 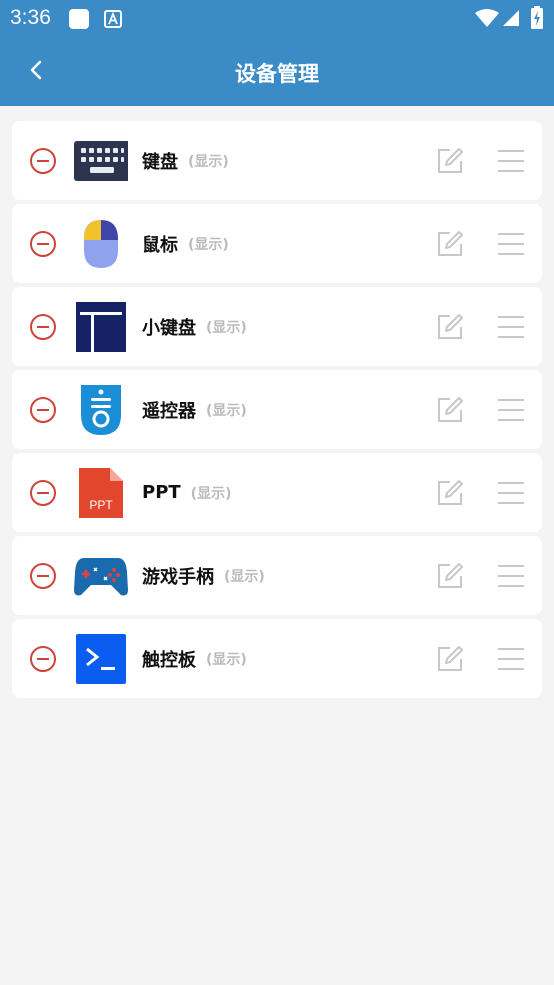 What do you see at coordinates (277, 243) in the screenshot?
I see `device-row-mouse: 鼠标 (显示)` at bounding box center [277, 243].